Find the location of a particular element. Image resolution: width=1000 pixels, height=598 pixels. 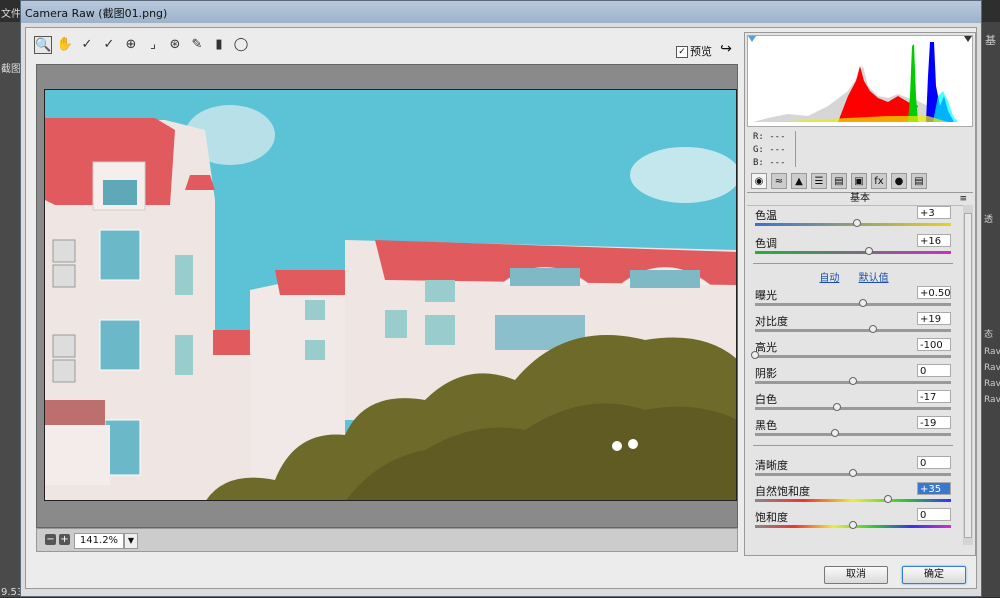

slider-saturation: 饱和度 0 is located at coordinates (854, 521).